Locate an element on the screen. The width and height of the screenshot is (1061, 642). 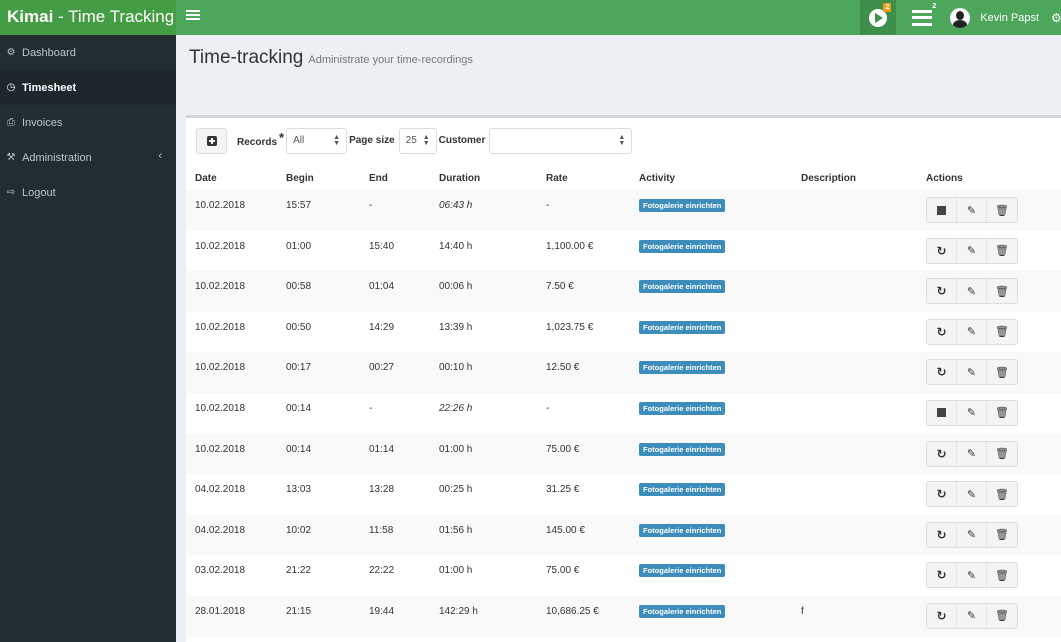
column-header-actions: Actions is located at coordinates (944, 178).